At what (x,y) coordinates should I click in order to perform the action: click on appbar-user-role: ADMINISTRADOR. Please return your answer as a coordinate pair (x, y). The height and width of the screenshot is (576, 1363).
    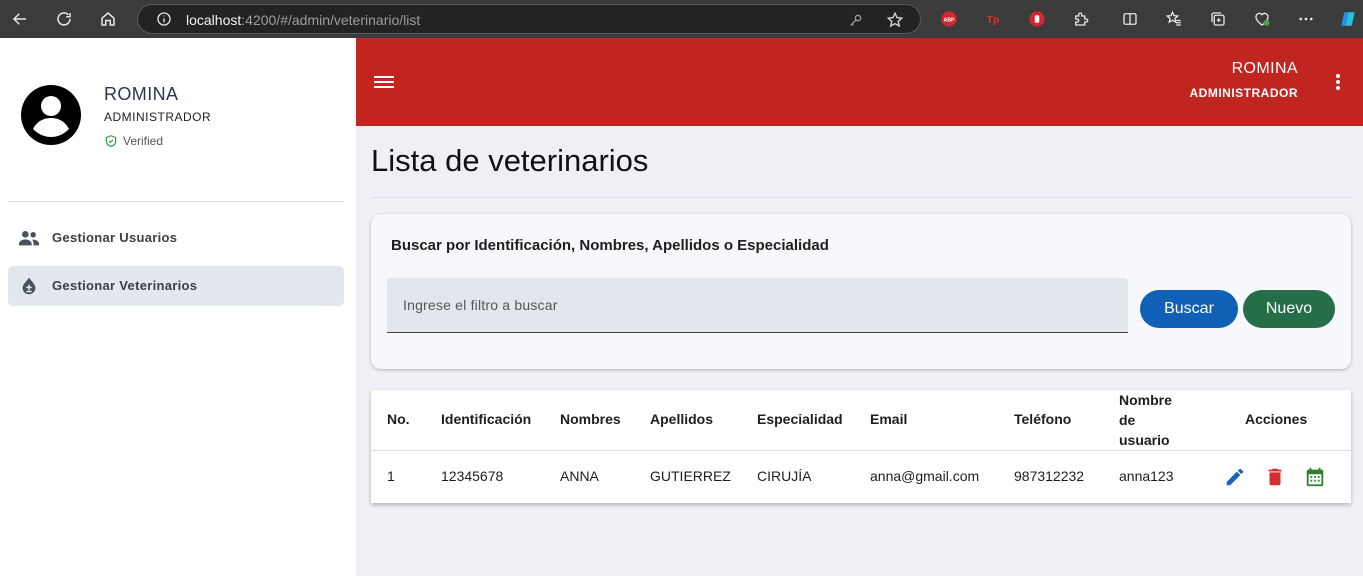
    Looking at the image, I should click on (1243, 93).